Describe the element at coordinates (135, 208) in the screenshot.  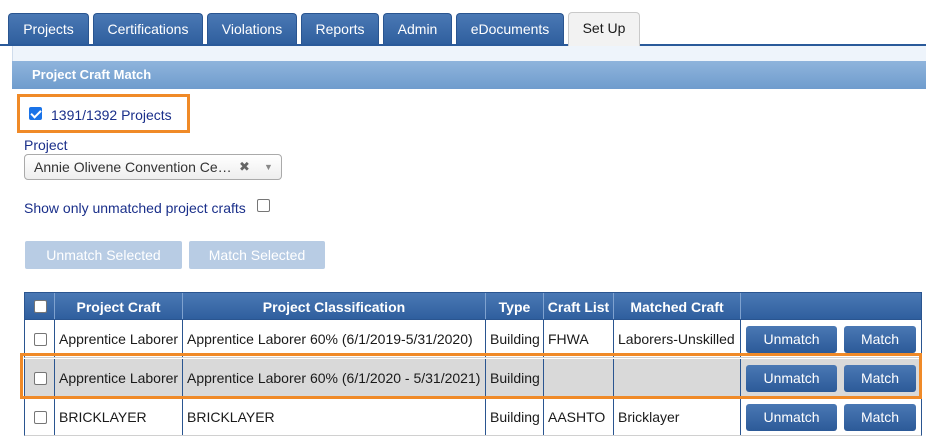
I see `unmatched-filter-label: Show only unmatched project crafts` at that location.